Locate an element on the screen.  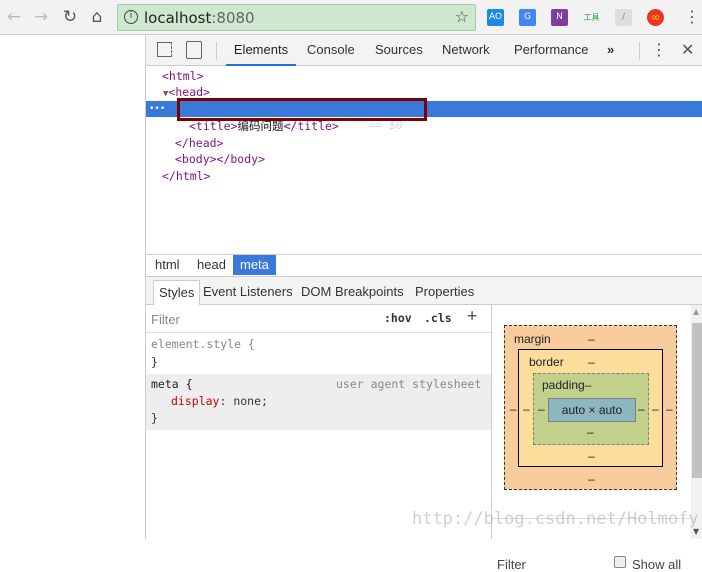
show-all-checkbox is located at coordinates (620, 562).